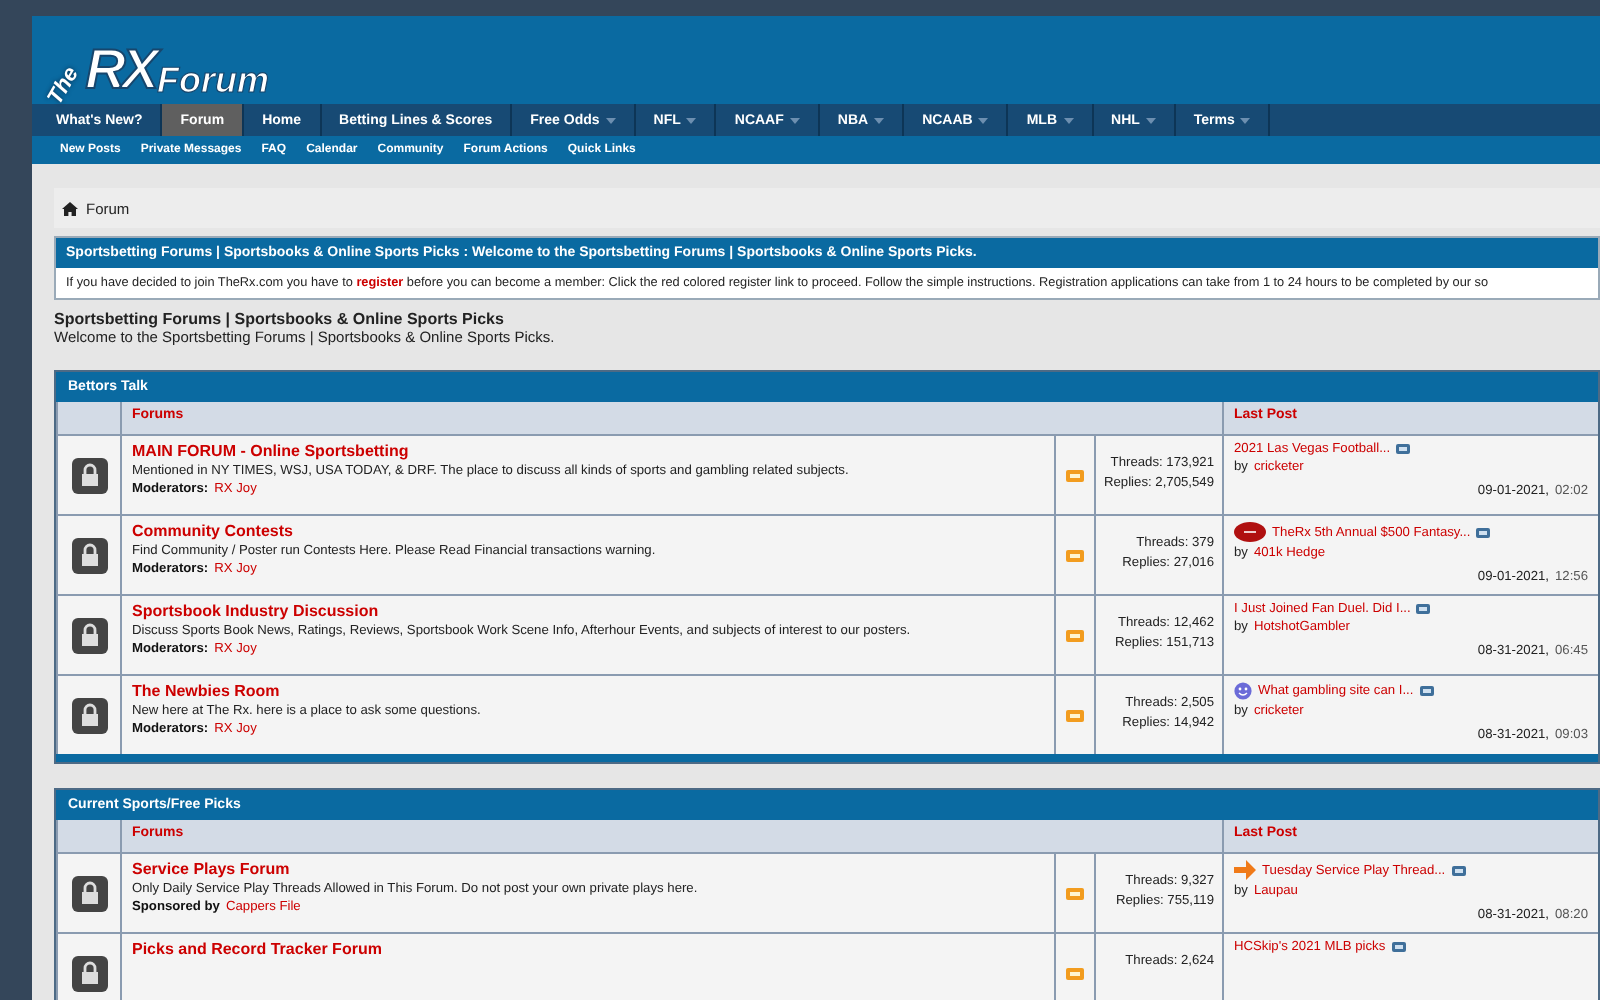  Describe the element at coordinates (280, 319) in the screenshot. I see `intro-title: Sportsbetting Forums | Sportsbooks & Online Sports Picks` at that location.